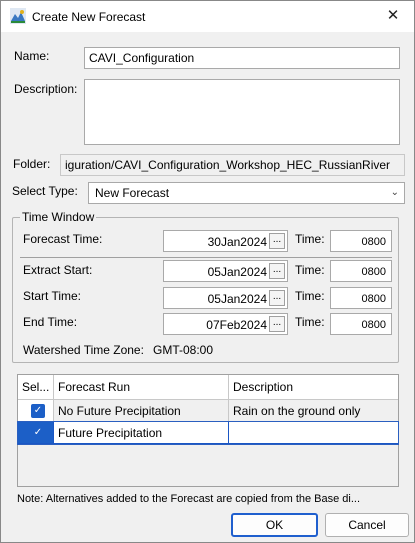 The image size is (415, 543). I want to click on folder-label: Folder:, so click(32, 164).